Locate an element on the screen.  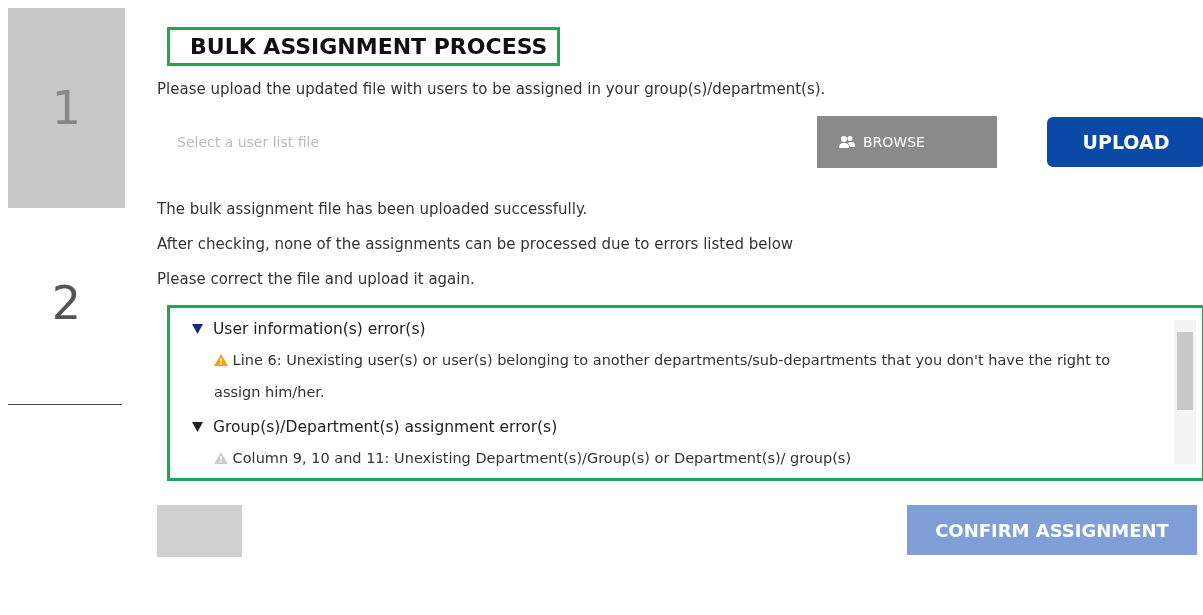
step-number: 1 is located at coordinates (66, 108).